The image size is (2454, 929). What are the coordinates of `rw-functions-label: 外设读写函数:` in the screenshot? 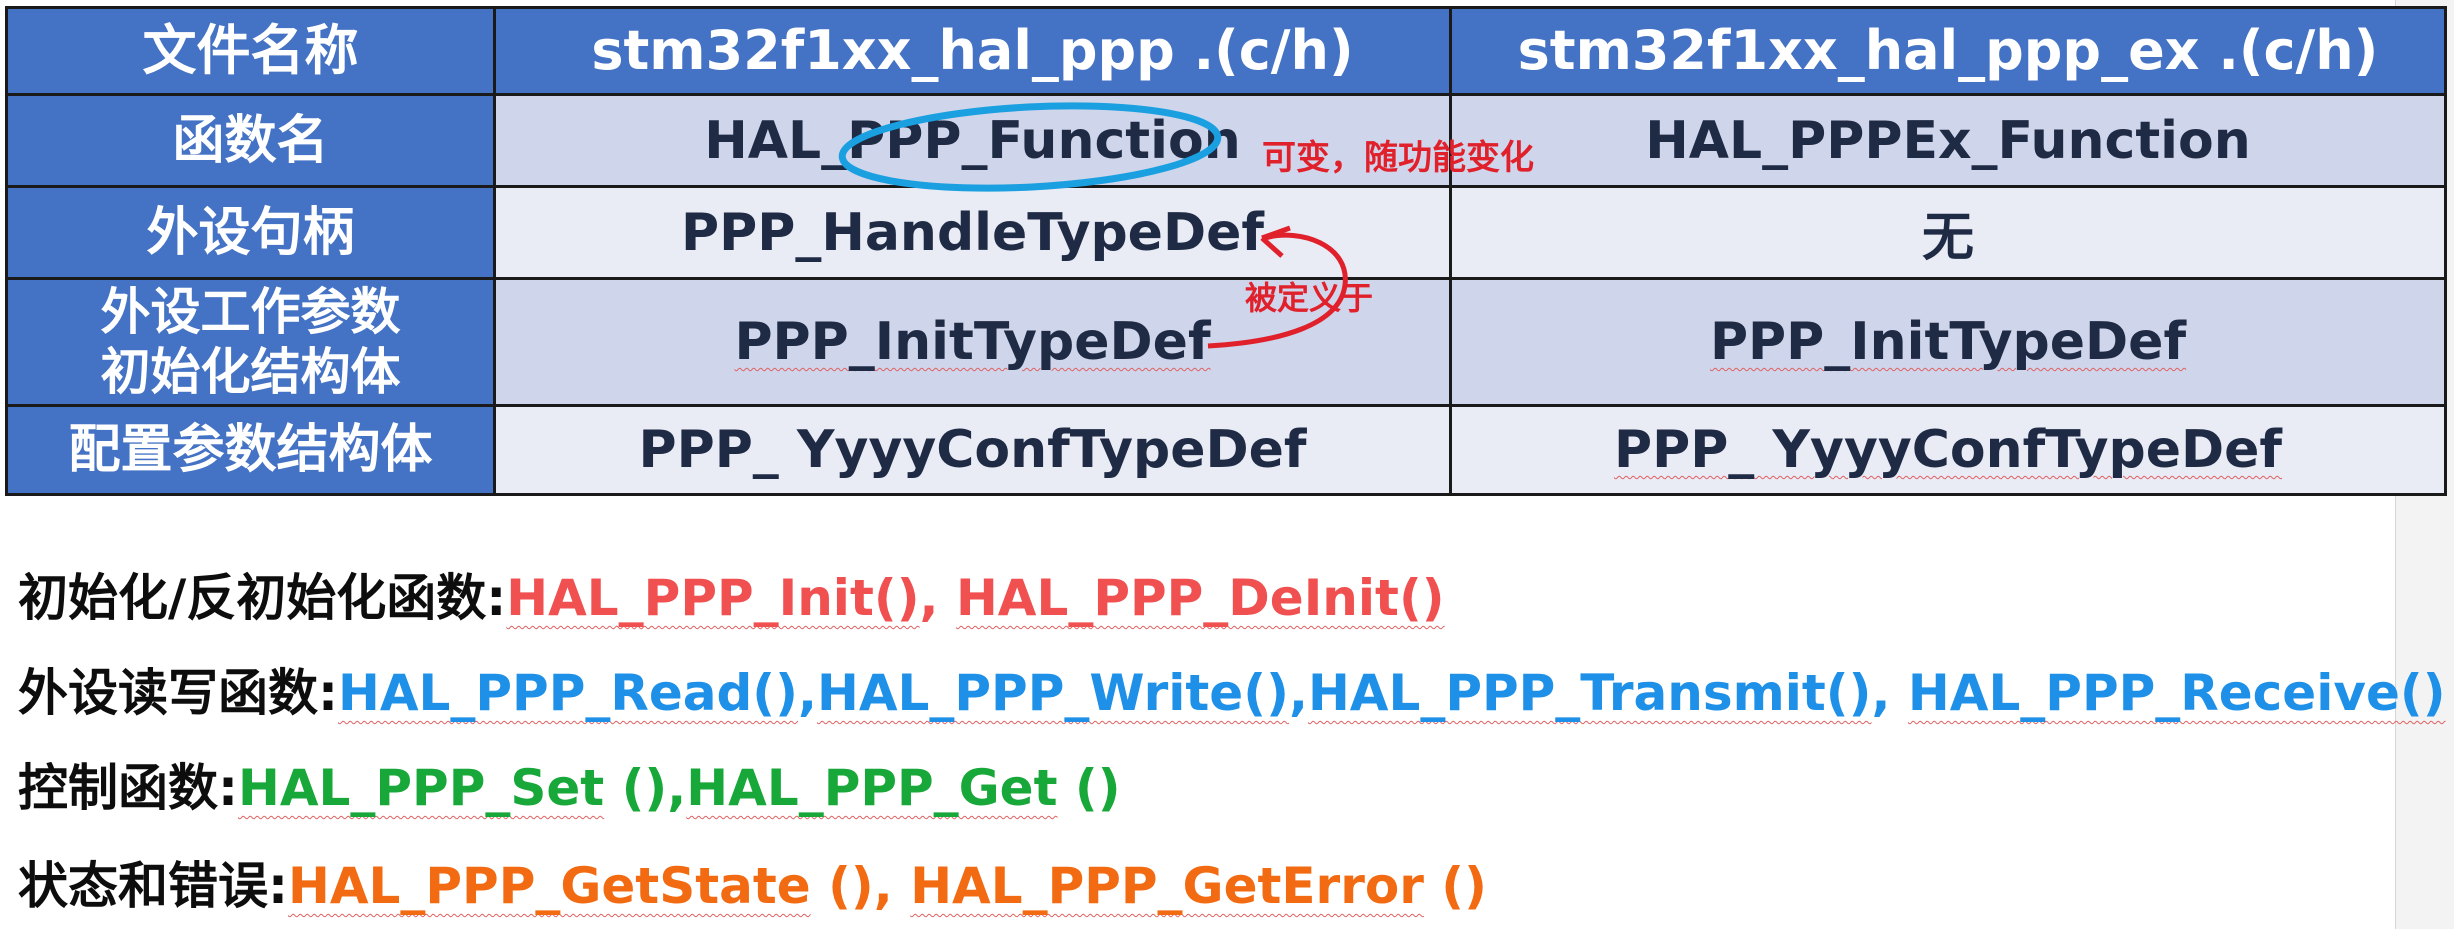 It's located at (178, 693).